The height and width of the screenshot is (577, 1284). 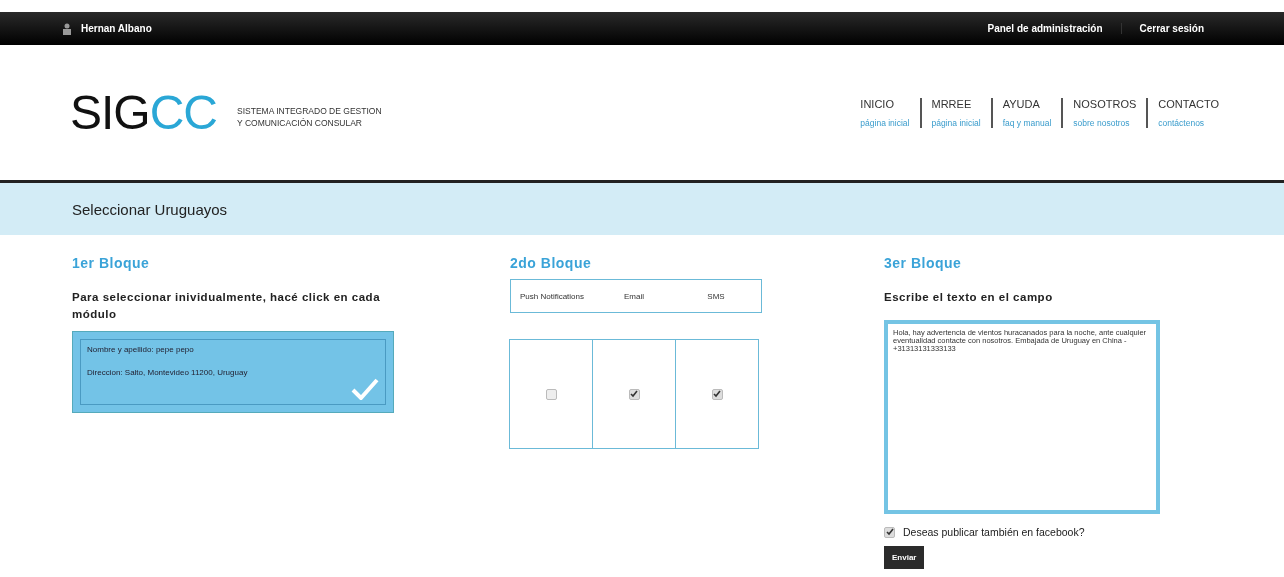 I want to click on person-card: Nombre y apellido: pepe pepo Direccion: Salto, Montevideo 11200, Uruguay, so click(x=233, y=372).